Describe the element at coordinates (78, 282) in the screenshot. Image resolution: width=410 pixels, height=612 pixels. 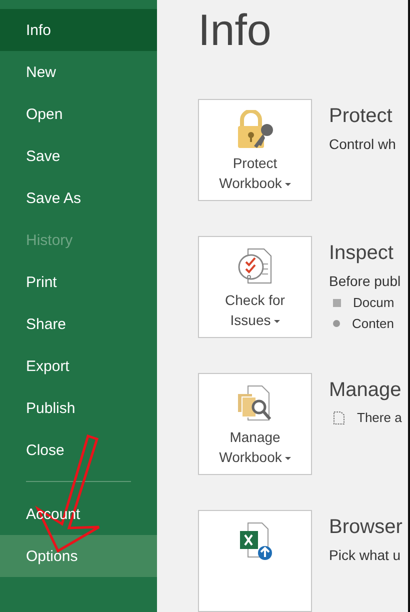
I see `sidebar-item: Print` at that location.